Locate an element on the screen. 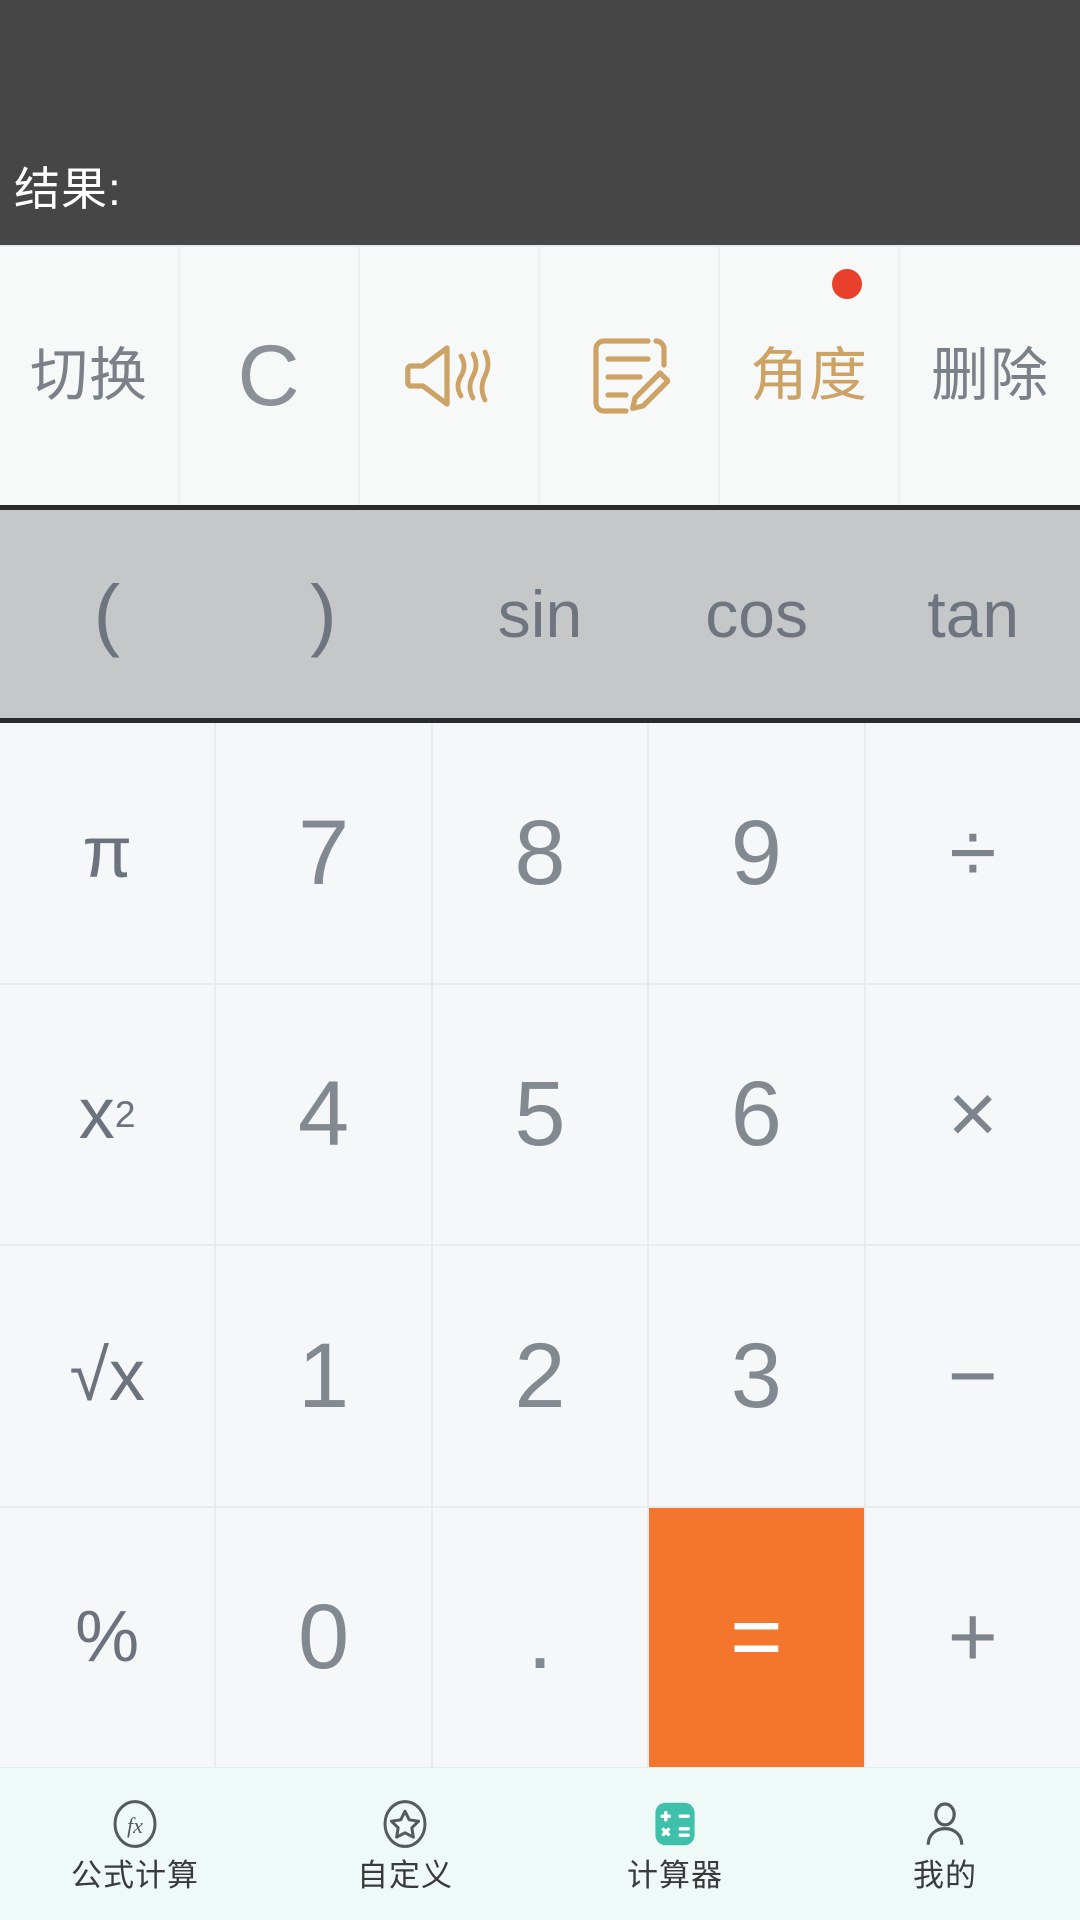 The height and width of the screenshot is (1920, 1080). delete-button: 删除 is located at coordinates (990, 376).